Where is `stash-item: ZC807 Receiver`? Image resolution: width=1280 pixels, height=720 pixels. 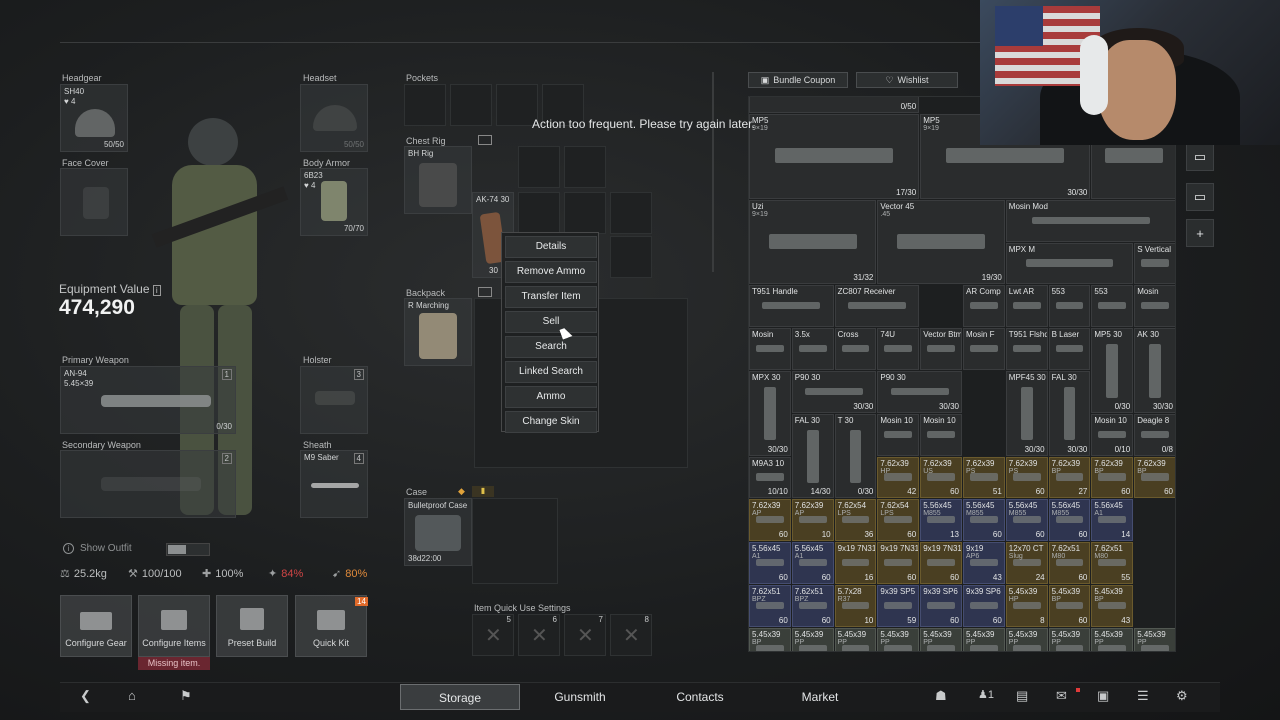
stash-item: ZC807 Receiver is located at coordinates (877, 306).